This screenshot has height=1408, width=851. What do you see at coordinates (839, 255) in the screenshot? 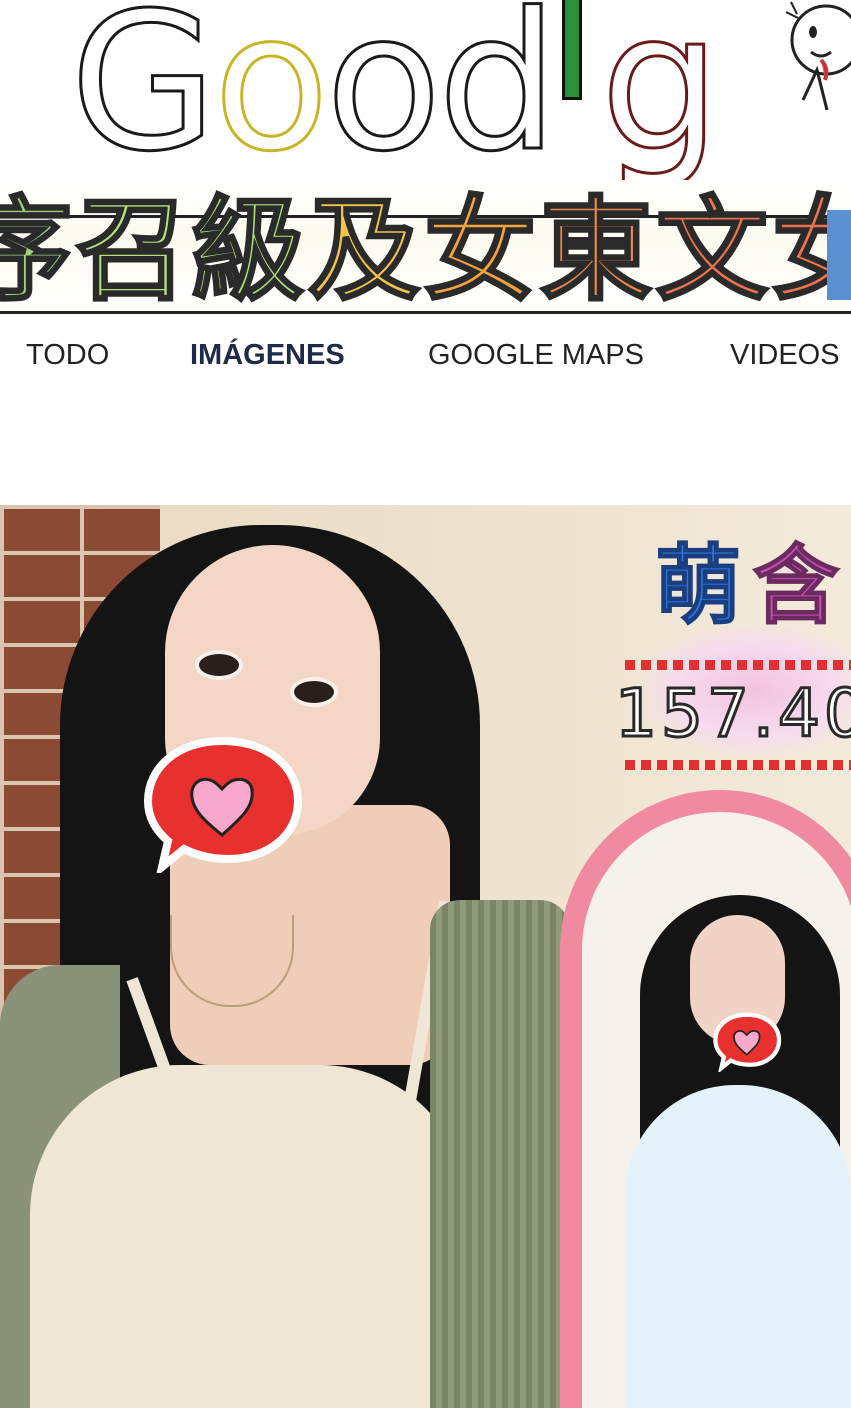
I see `banner-edge-block` at bounding box center [839, 255].